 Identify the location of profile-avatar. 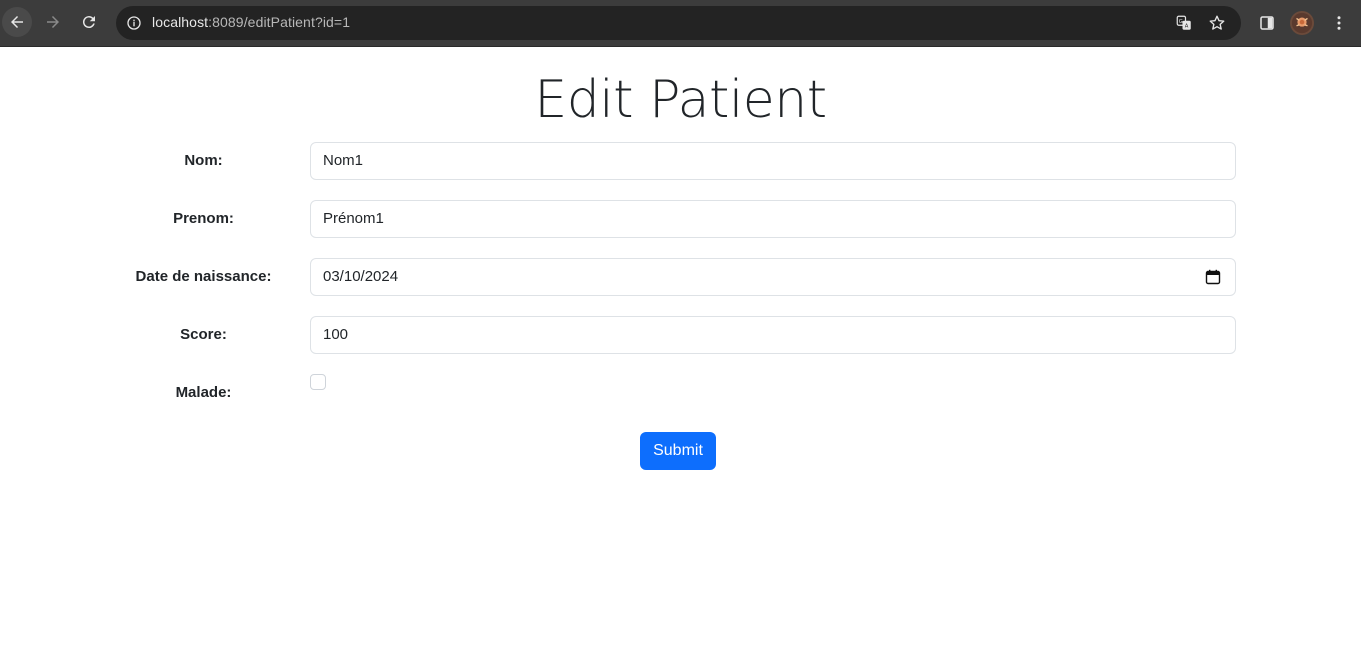
(1302, 23).